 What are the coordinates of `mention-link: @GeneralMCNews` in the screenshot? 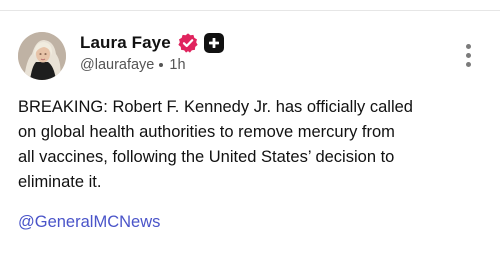 It's located at (89, 222).